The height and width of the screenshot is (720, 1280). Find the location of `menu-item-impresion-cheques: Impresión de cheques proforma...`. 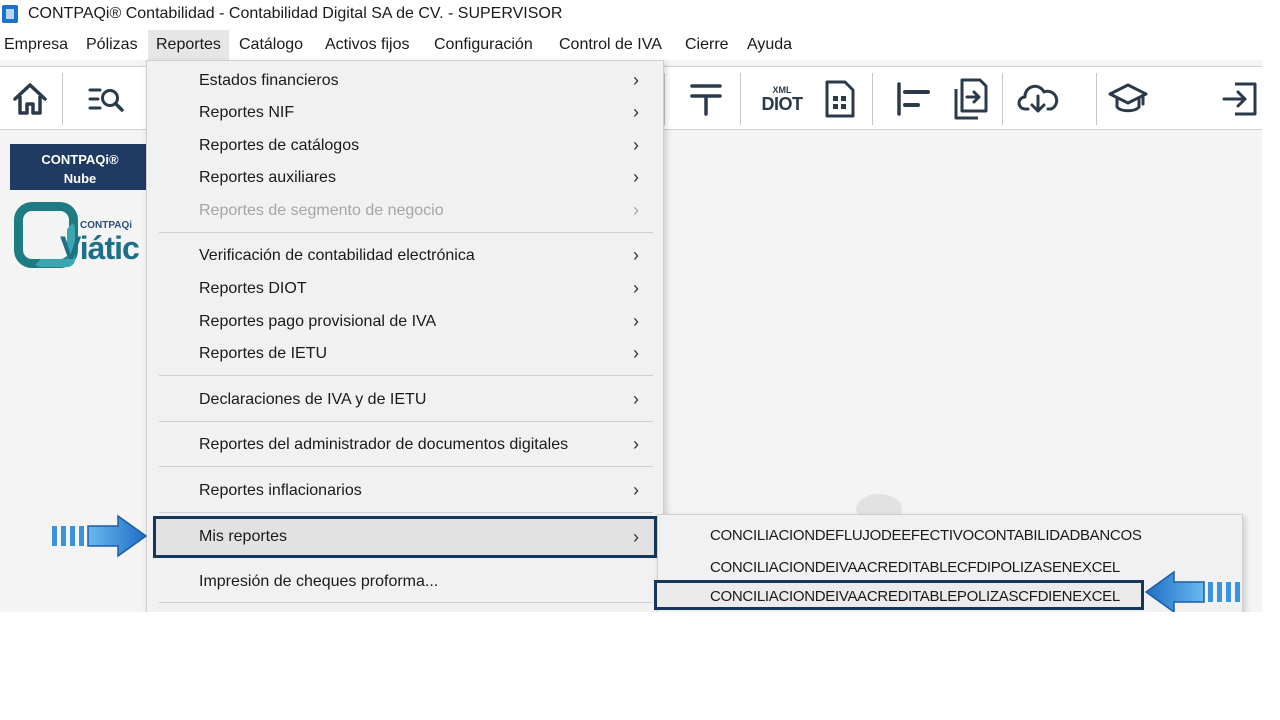

menu-item-impresion-cheques: Impresión de cheques proforma... is located at coordinates (405, 581).